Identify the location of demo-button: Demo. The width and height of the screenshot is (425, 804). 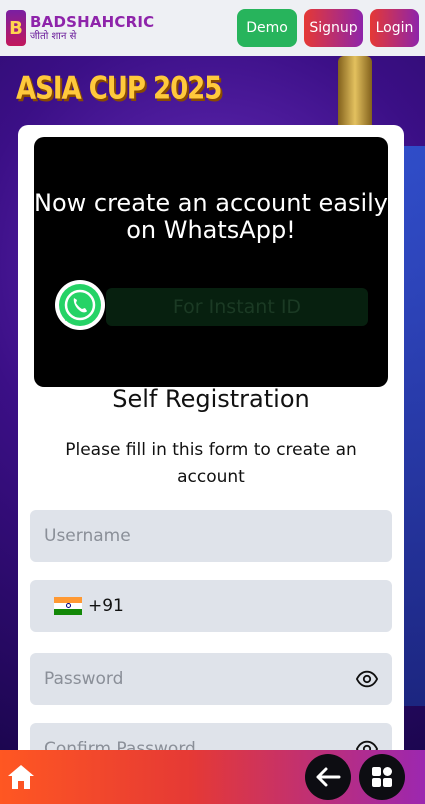
(267, 28).